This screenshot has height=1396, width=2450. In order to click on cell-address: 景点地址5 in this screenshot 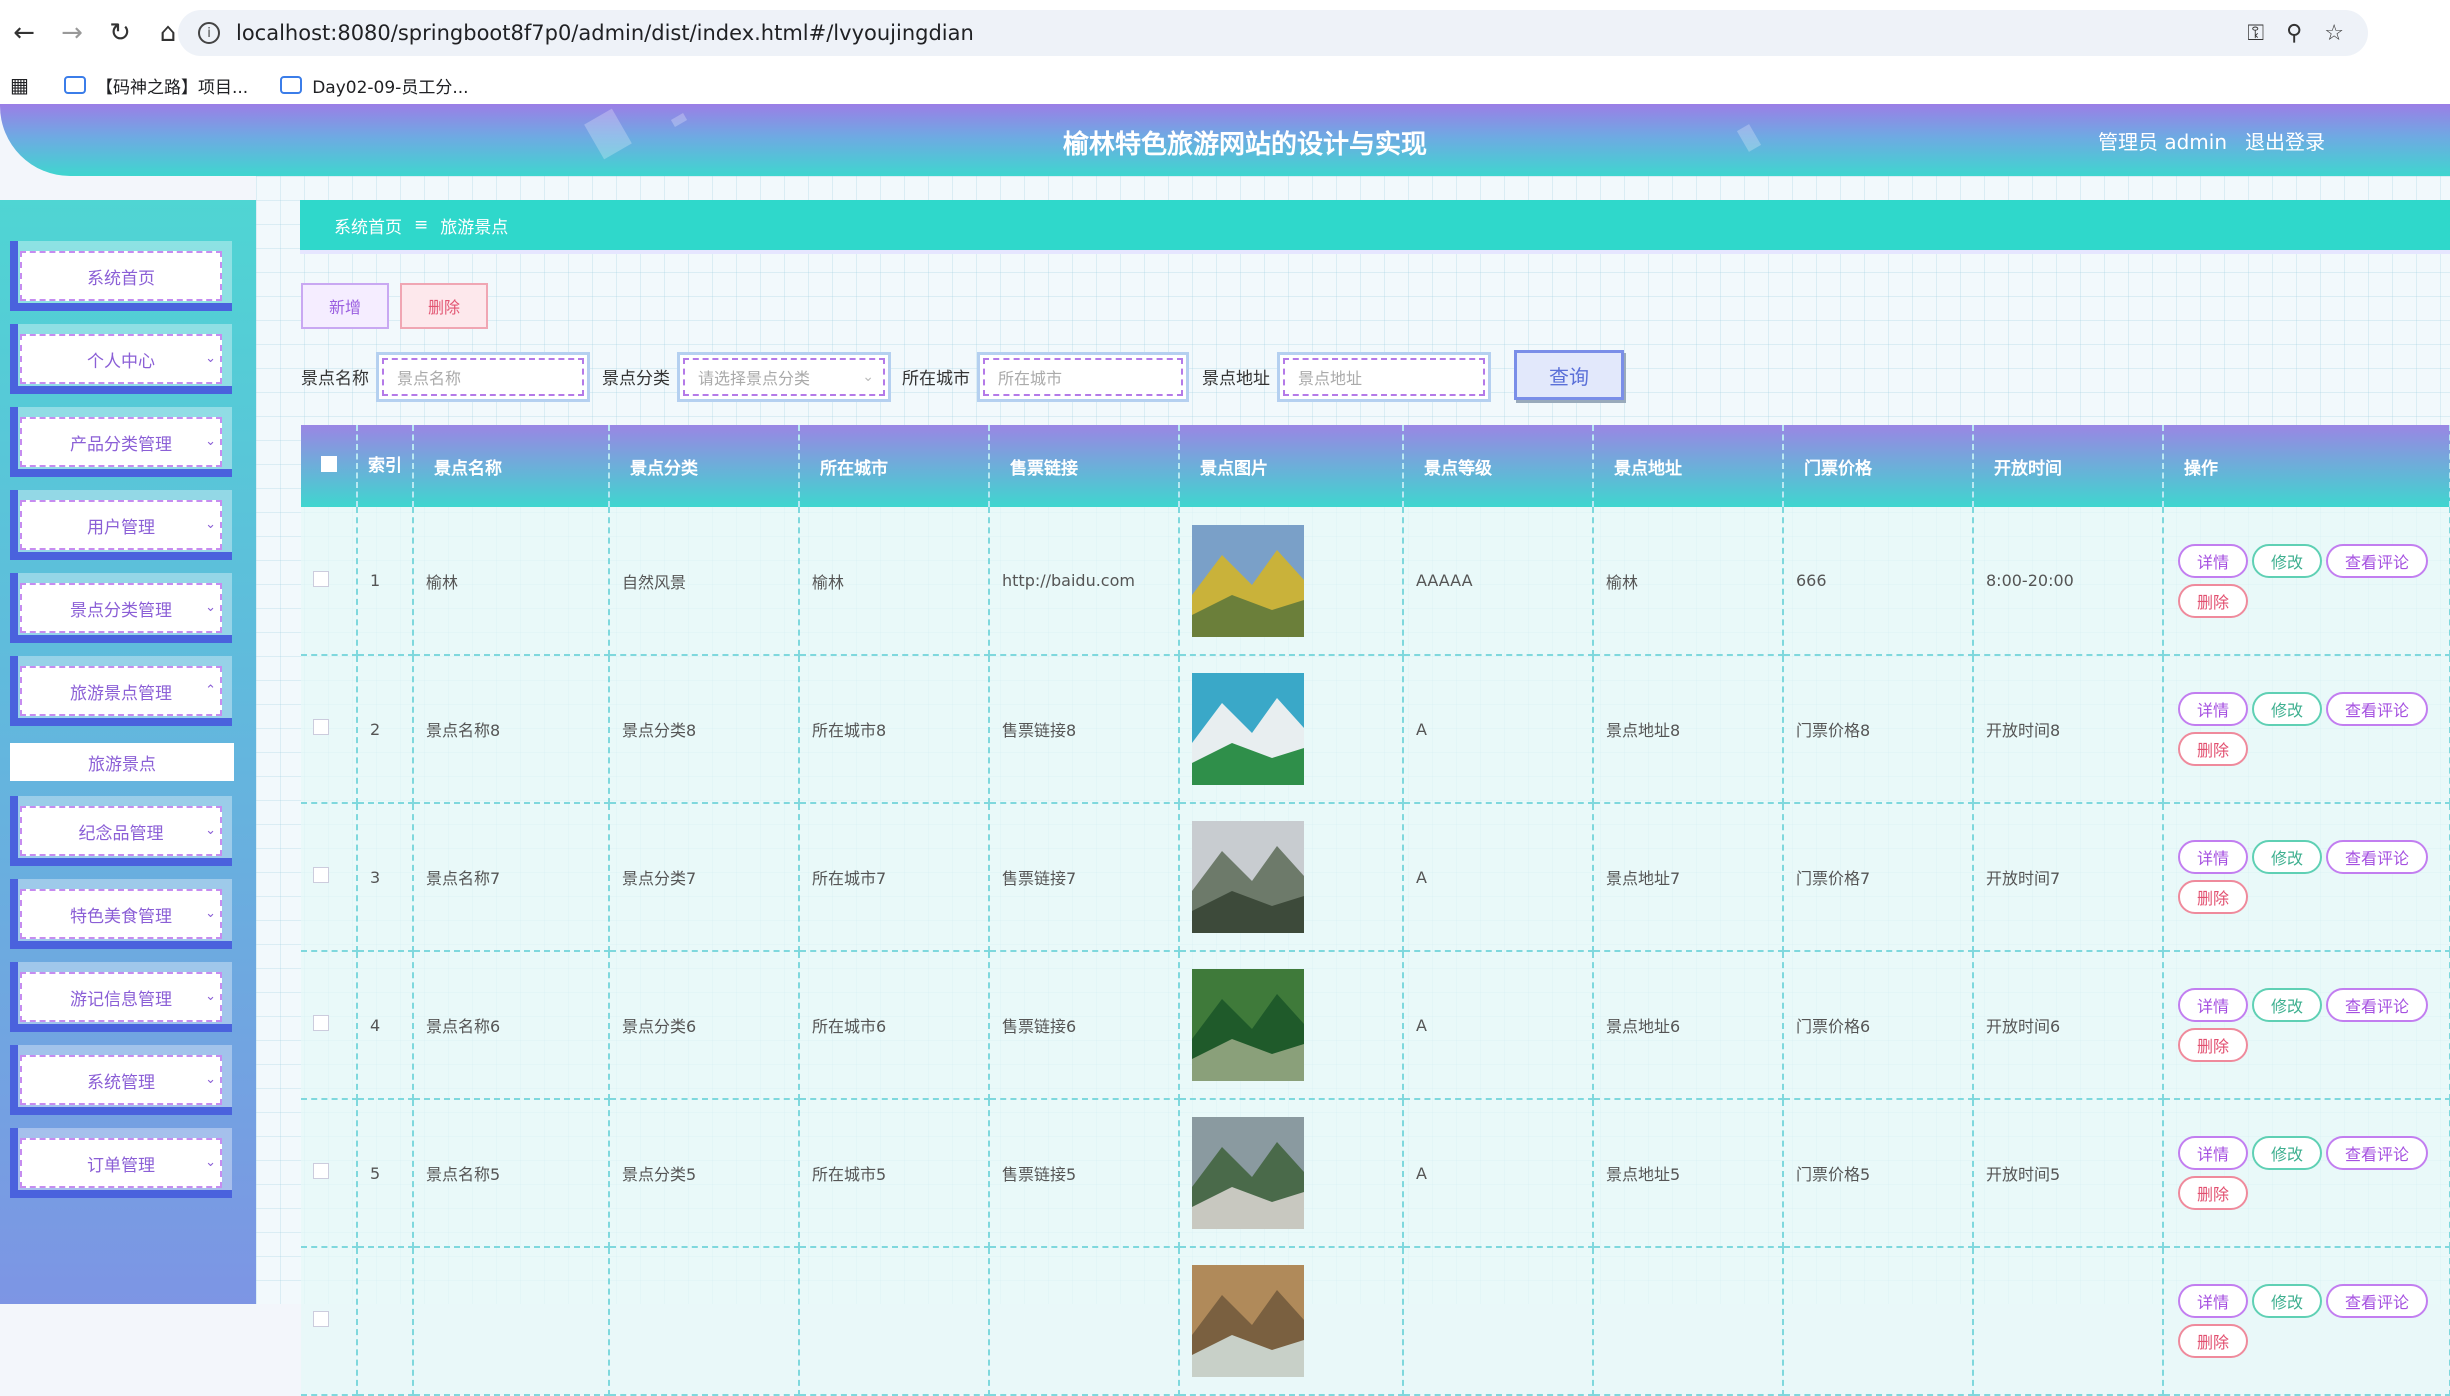, I will do `click(1688, 1173)`.